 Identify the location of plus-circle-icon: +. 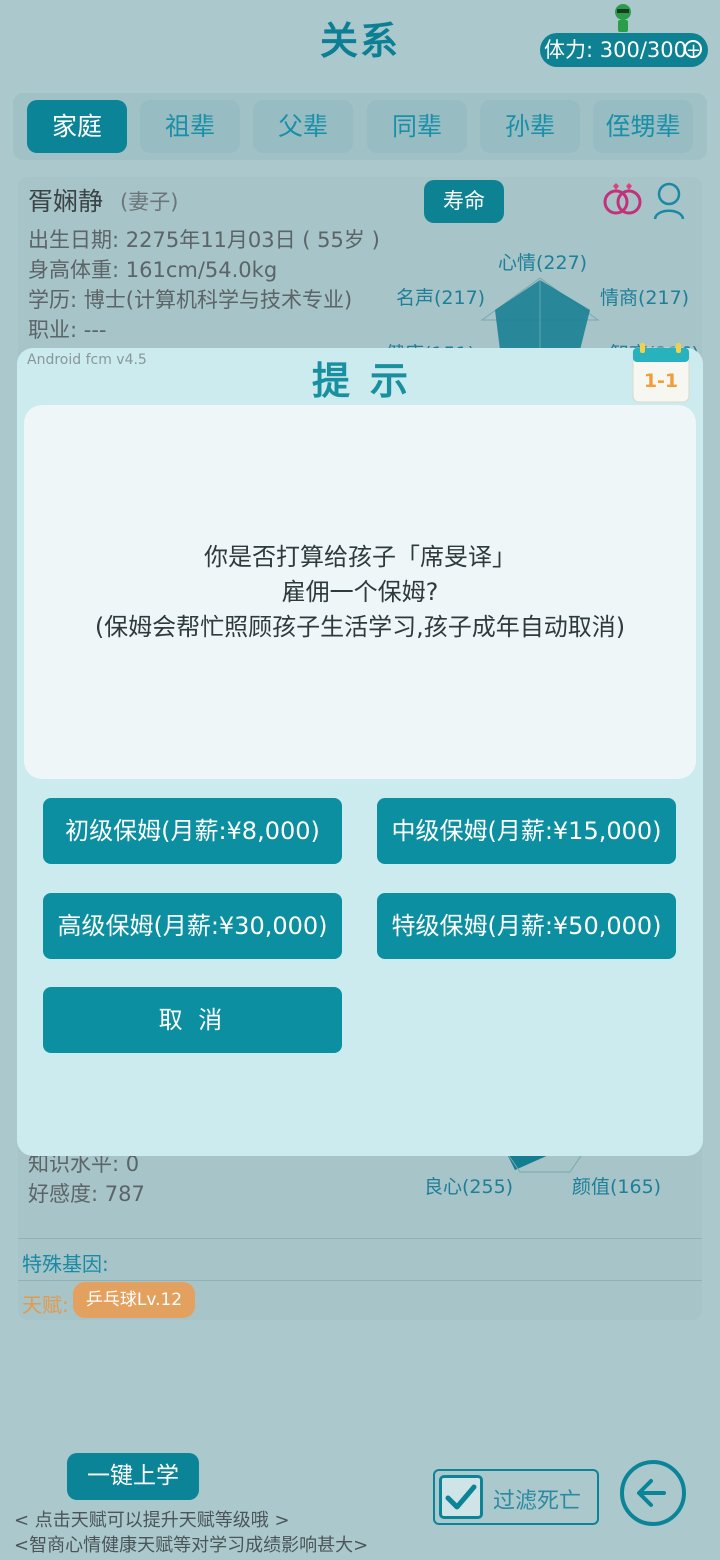
(693, 50).